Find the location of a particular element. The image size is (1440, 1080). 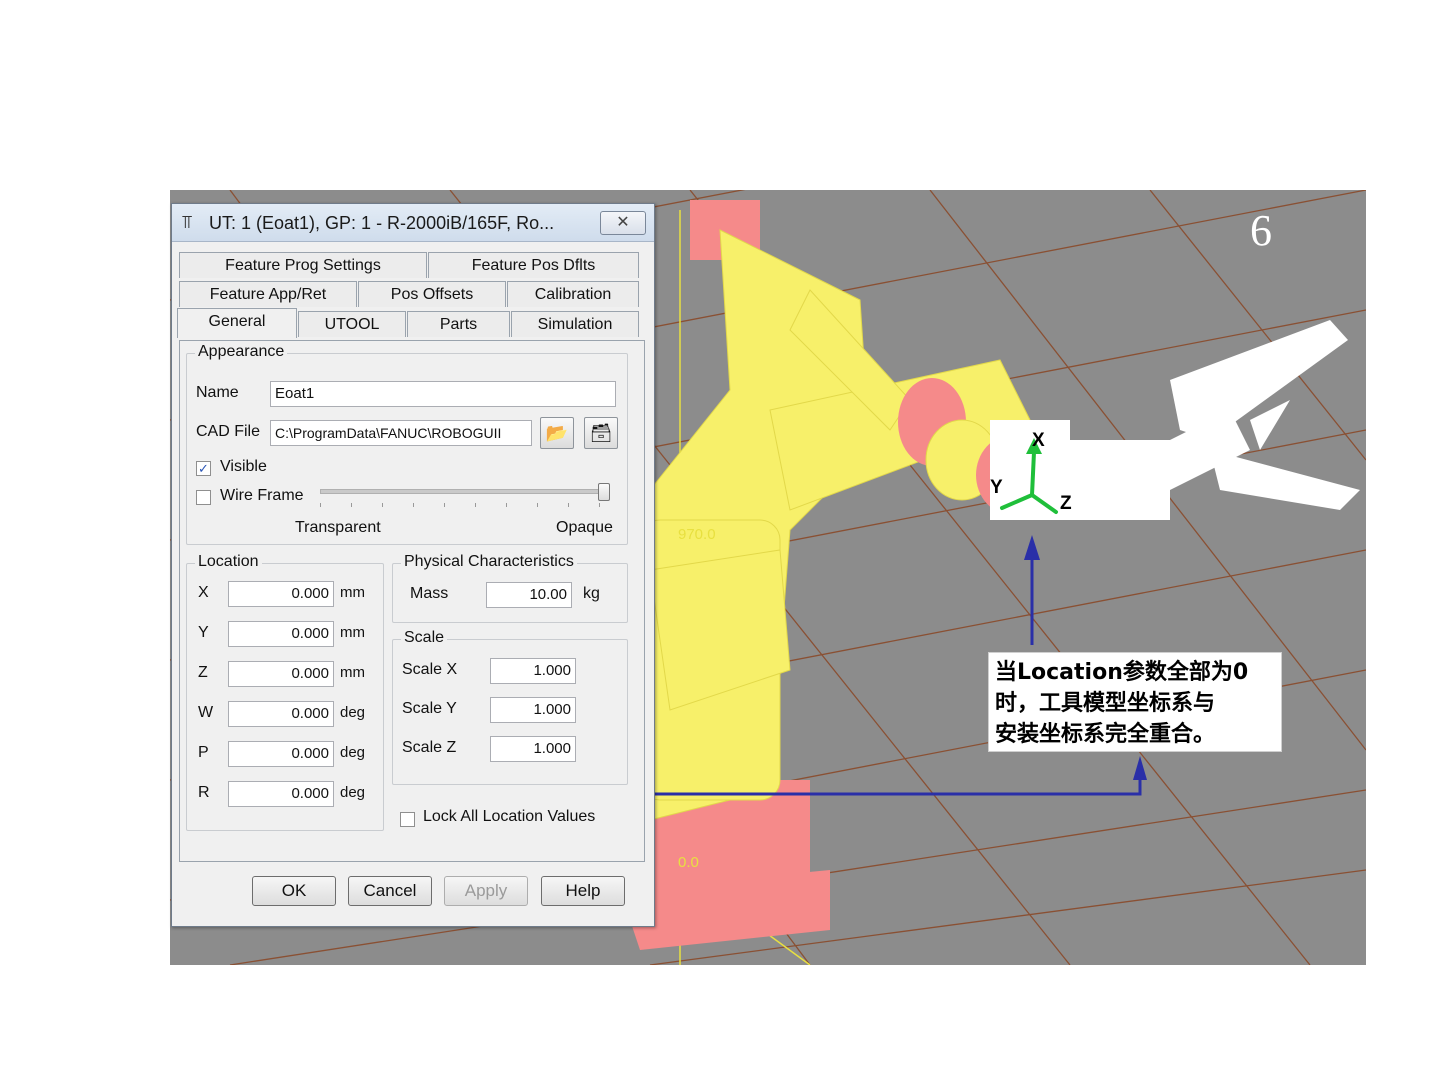

tab-pos-offsets: Pos Offsets is located at coordinates (432, 294).